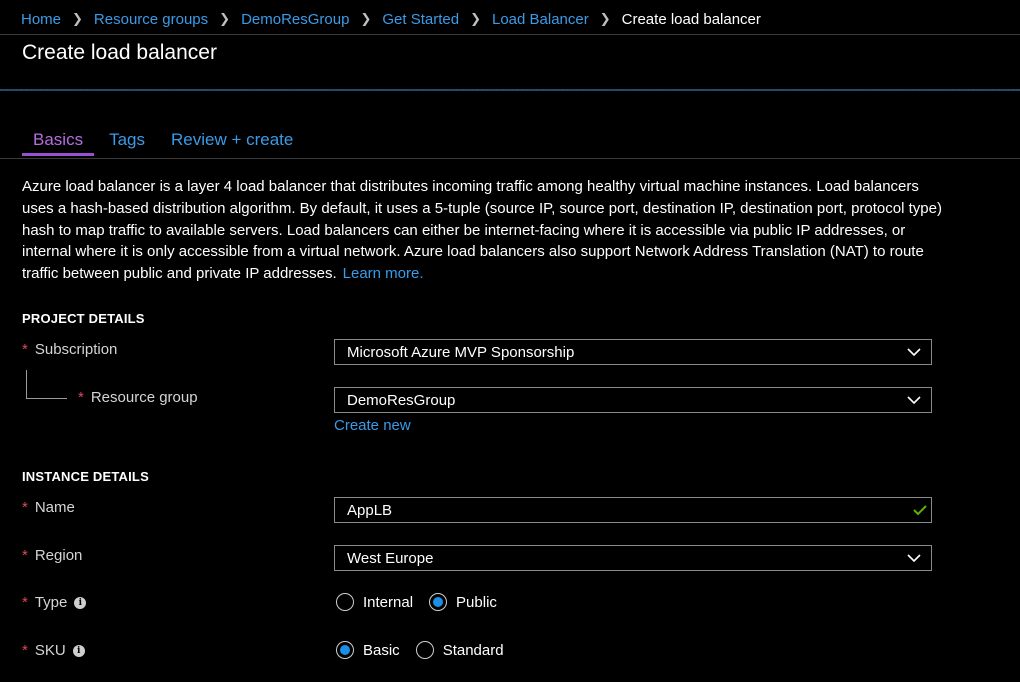 This screenshot has height=682, width=1020. I want to click on learn-more-link: Learn more., so click(383, 273).